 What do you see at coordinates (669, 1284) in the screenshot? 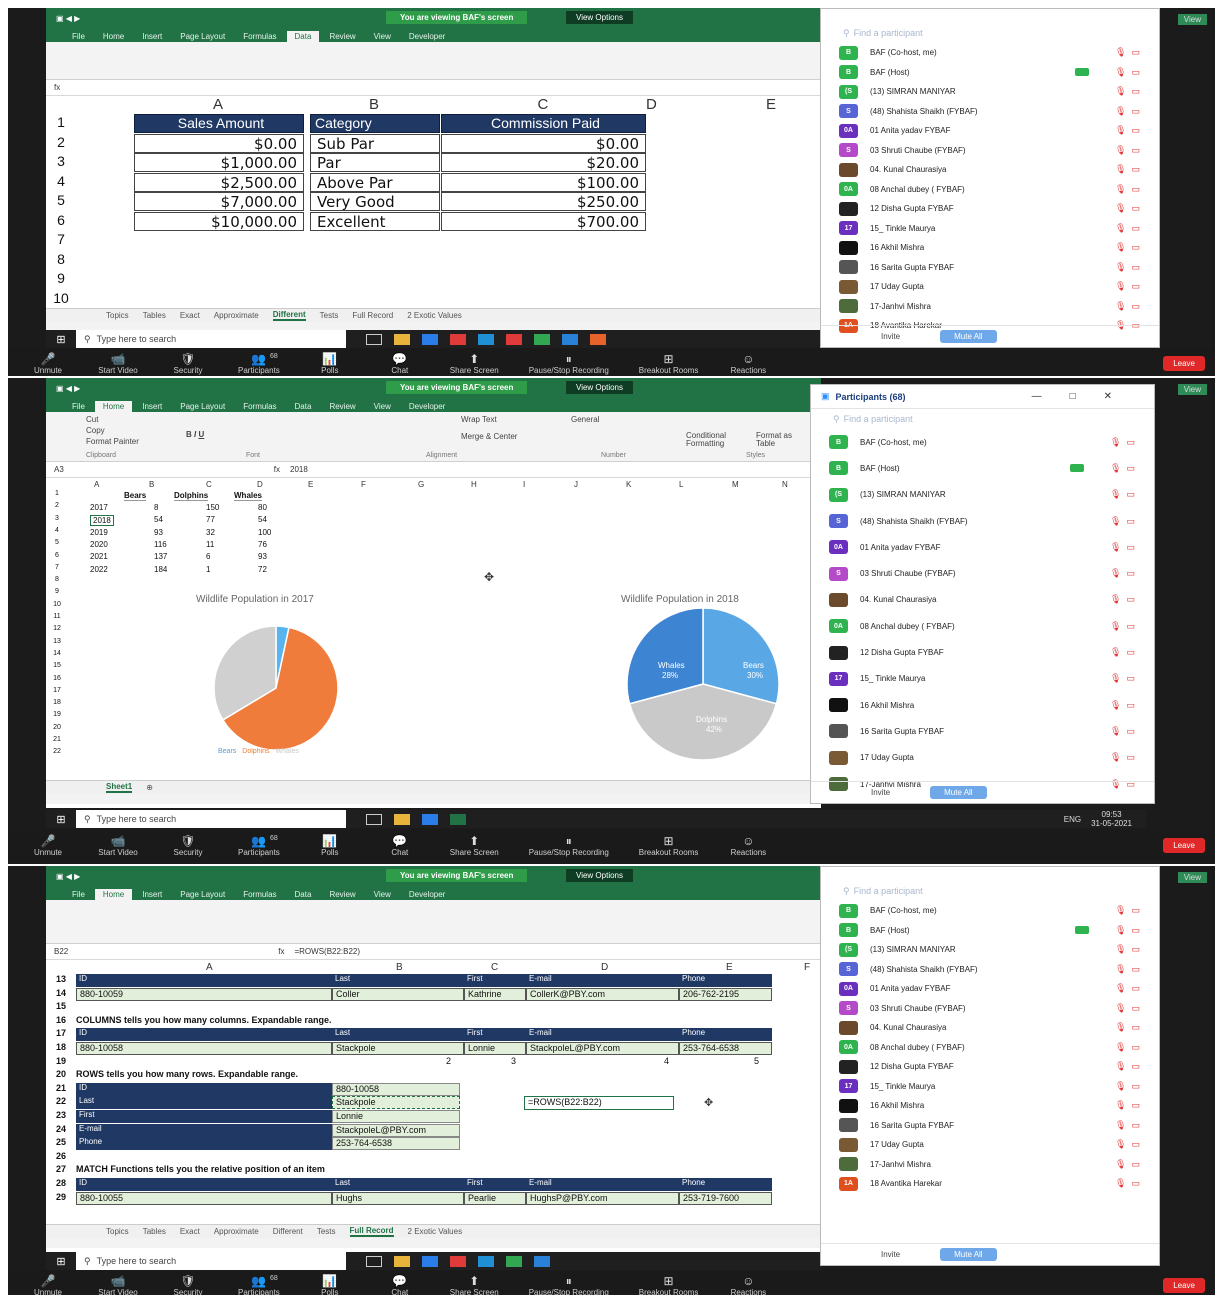
I see `zoom-control-breakout-rooms: ⊞ Breakout Rooms` at bounding box center [669, 1284].